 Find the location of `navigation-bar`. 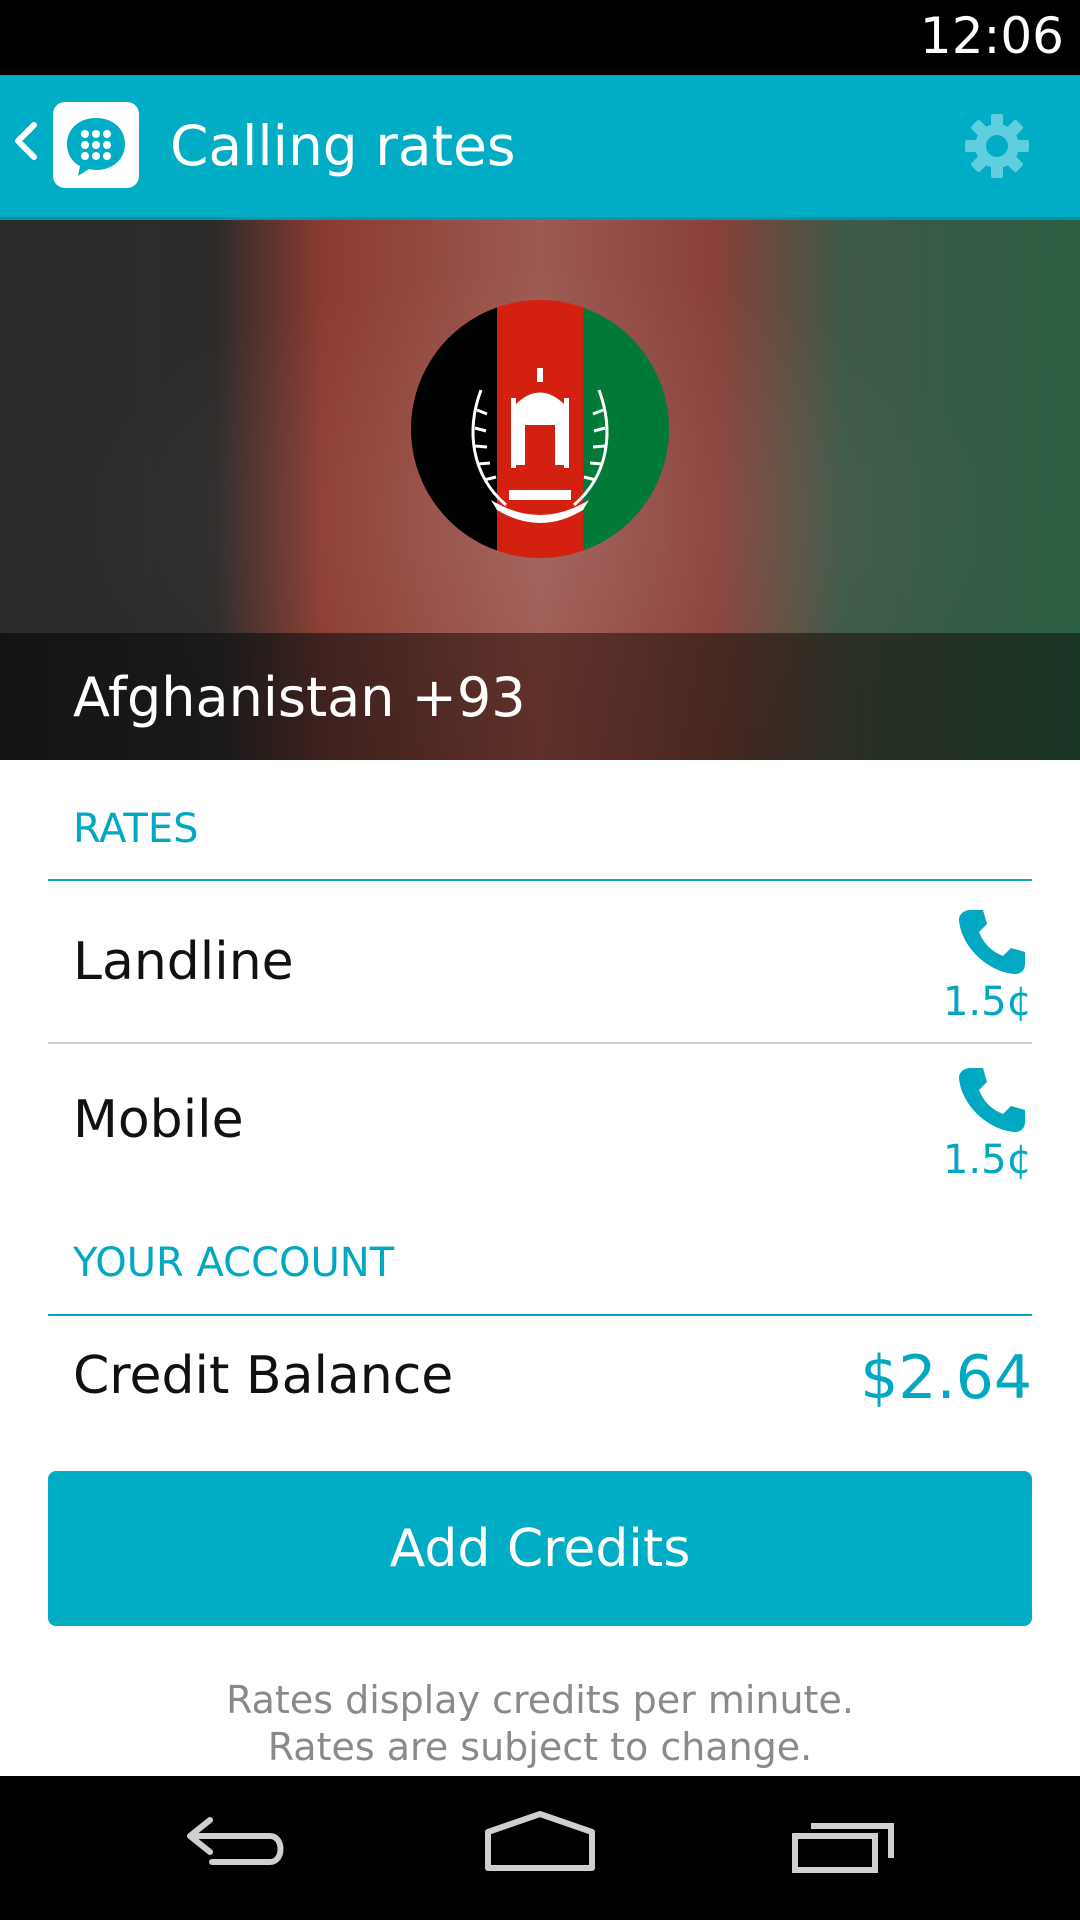

navigation-bar is located at coordinates (540, 1848).